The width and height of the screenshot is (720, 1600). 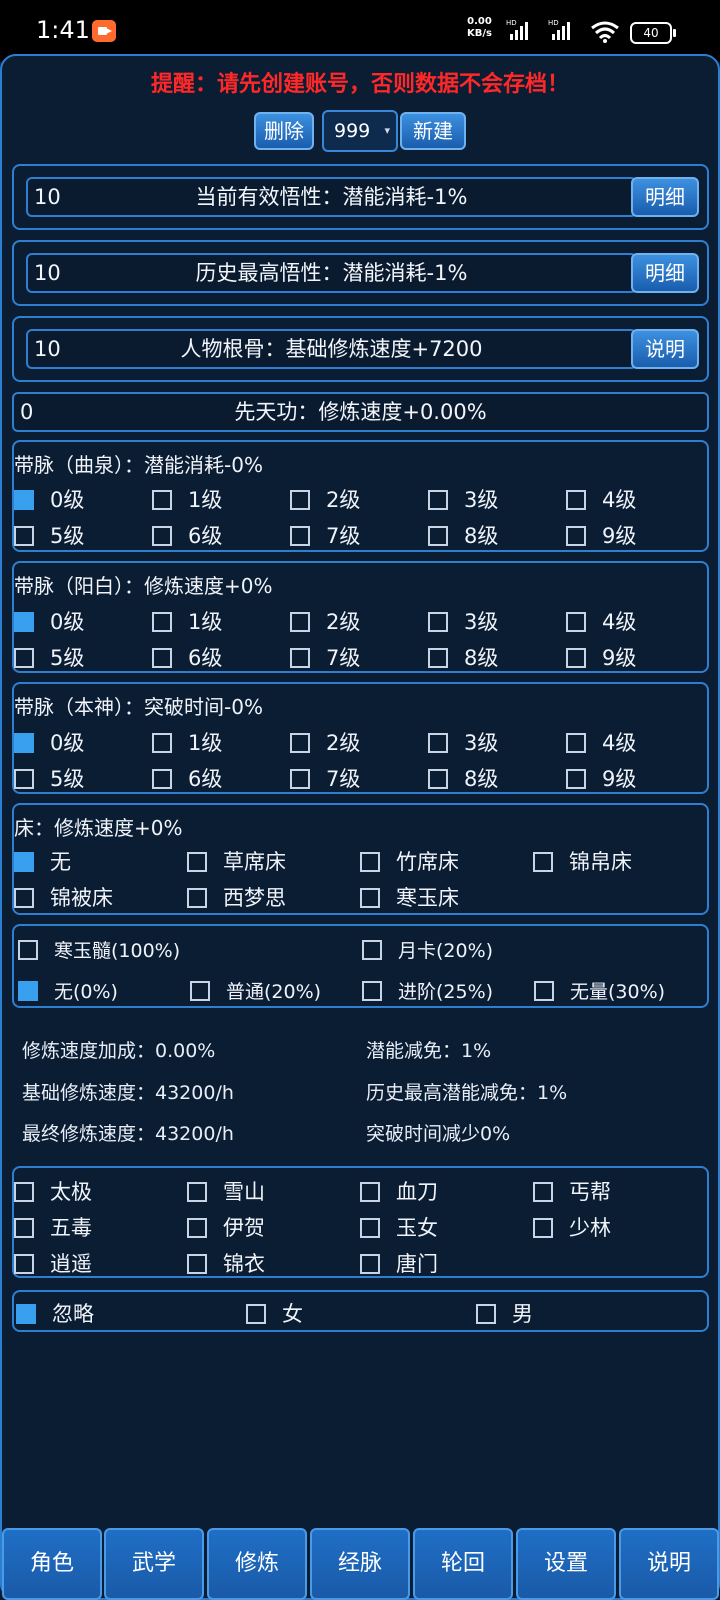 What do you see at coordinates (49, 742) in the screenshot?
I see `meridian-3-level-0: 0级` at bounding box center [49, 742].